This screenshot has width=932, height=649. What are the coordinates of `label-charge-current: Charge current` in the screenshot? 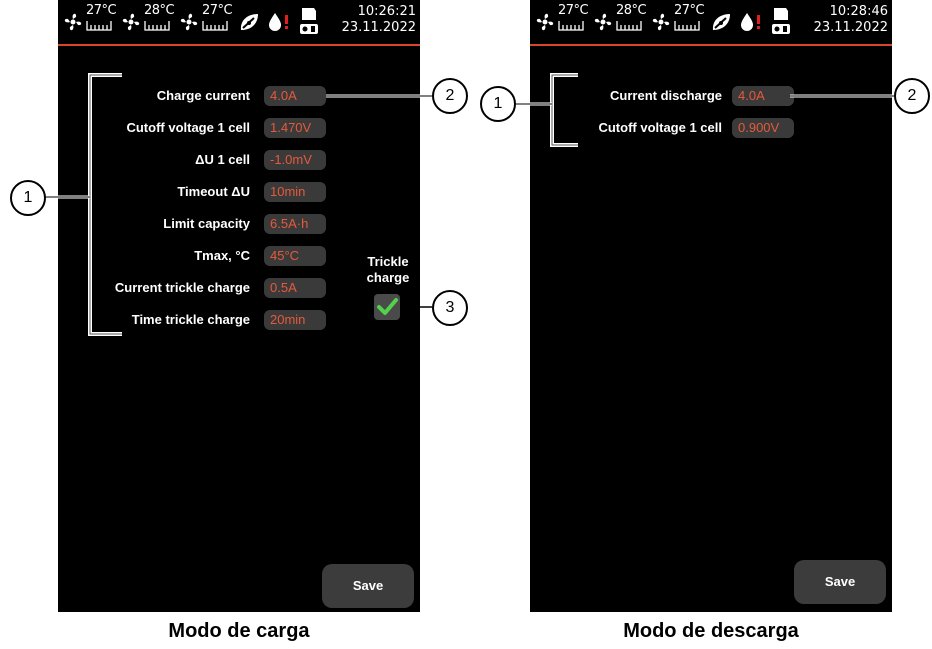 It's located at (203, 95).